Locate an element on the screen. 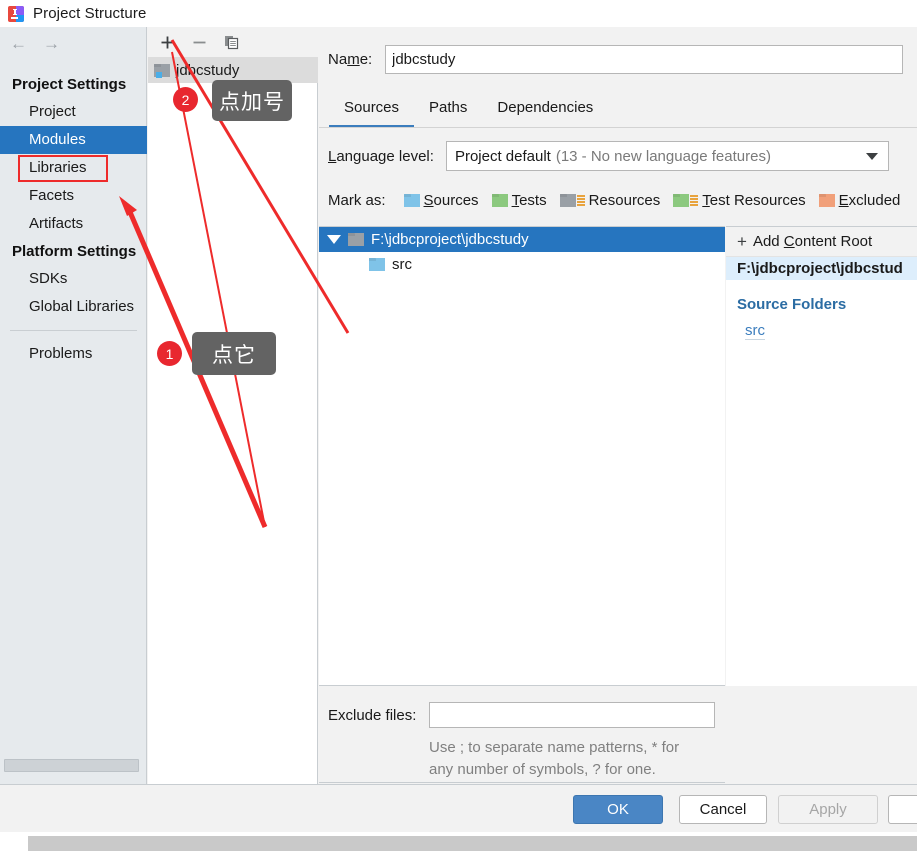  module-name-input is located at coordinates (644, 59).